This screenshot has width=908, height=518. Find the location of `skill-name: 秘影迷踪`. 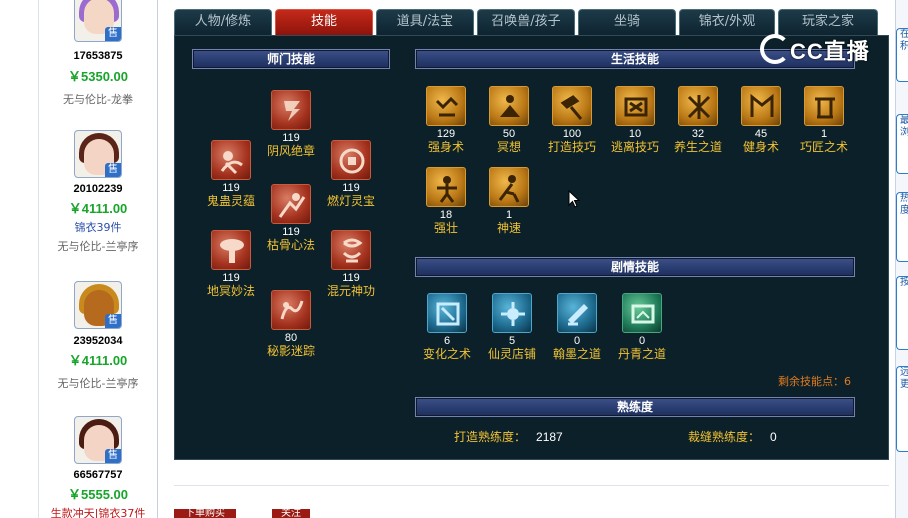

skill-name: 秘影迷踪 is located at coordinates (290, 351).